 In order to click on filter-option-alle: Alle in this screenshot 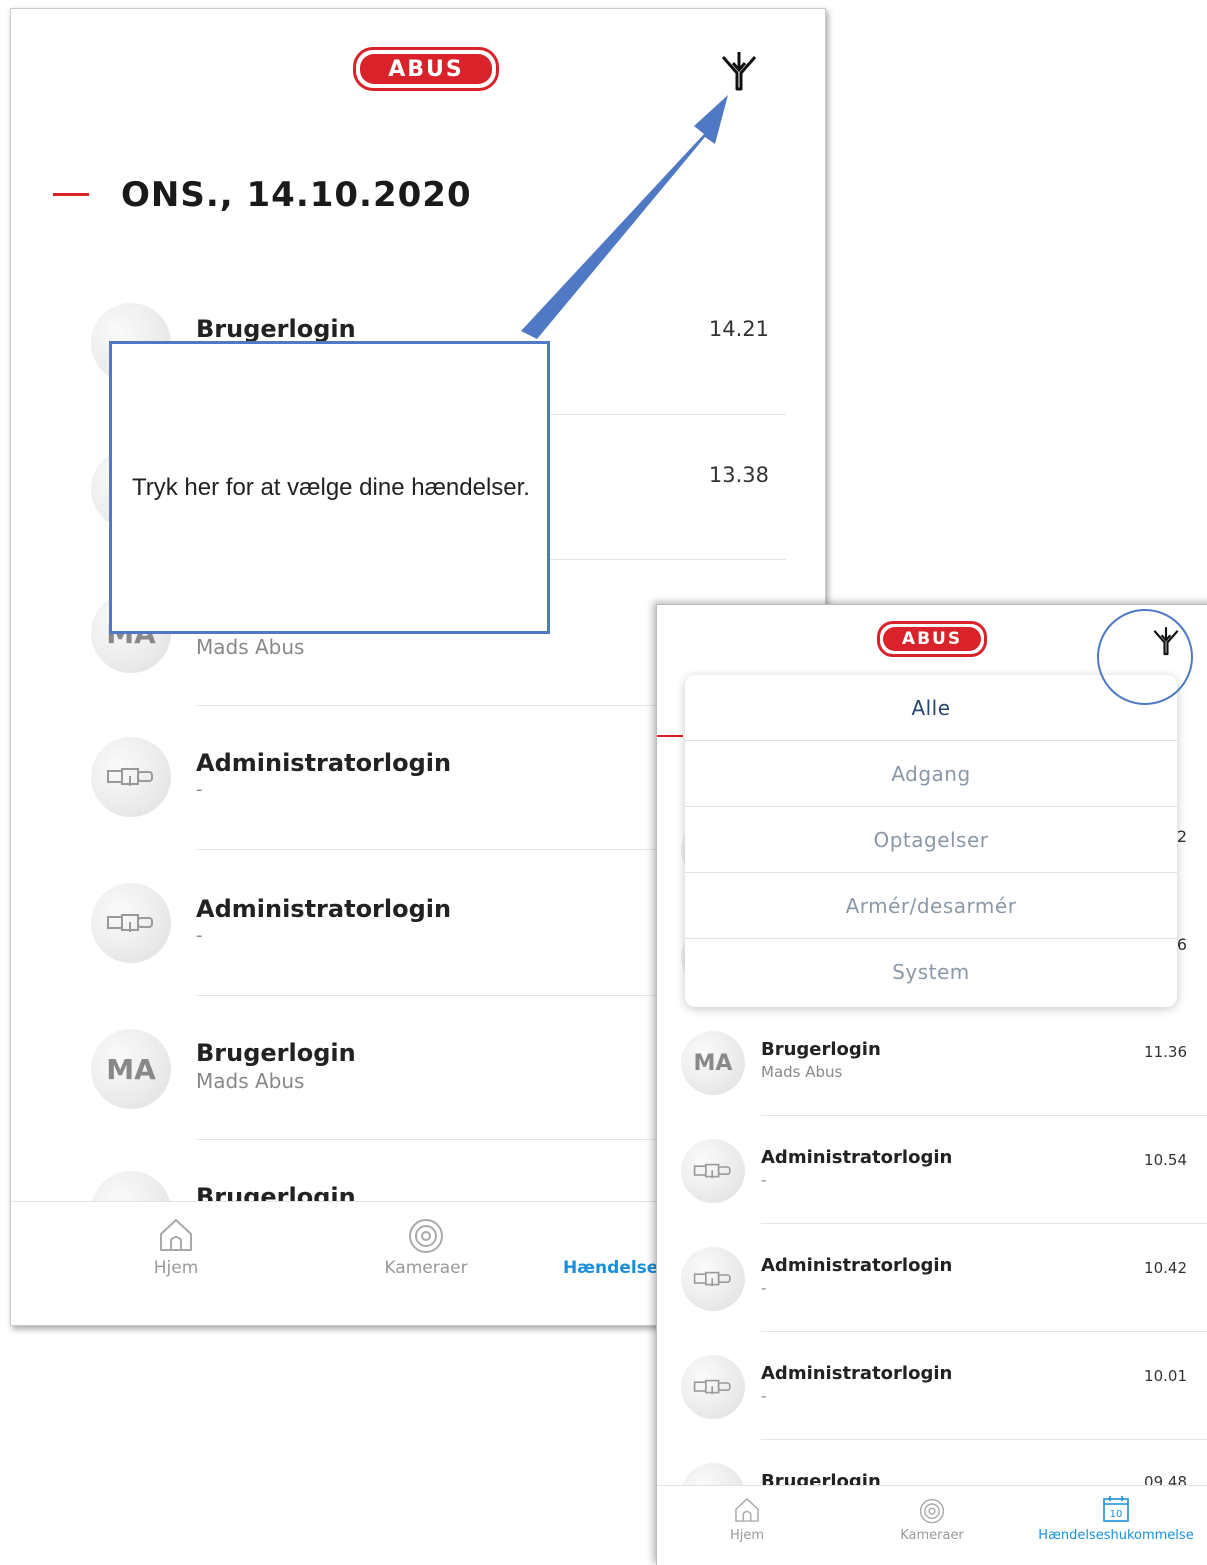, I will do `click(931, 708)`.